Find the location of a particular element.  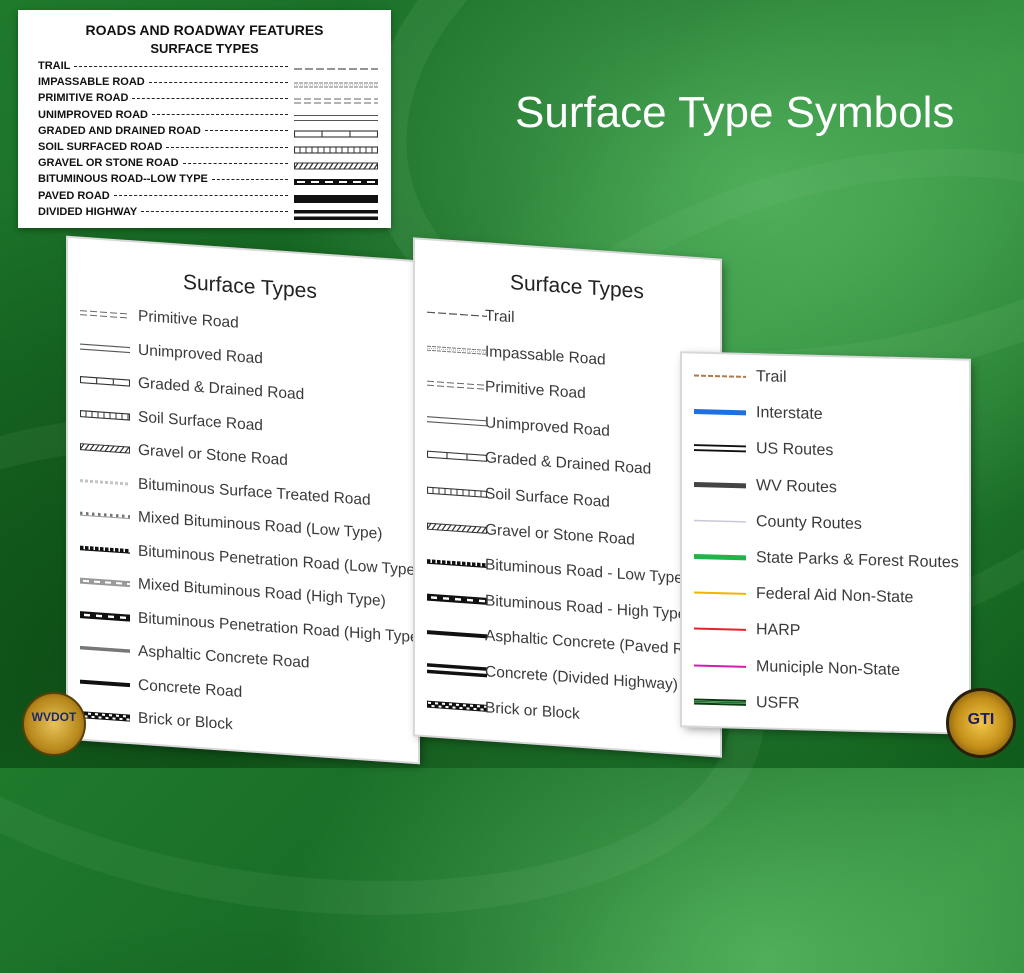

panel-row: Interstate is located at coordinates (752, 413).